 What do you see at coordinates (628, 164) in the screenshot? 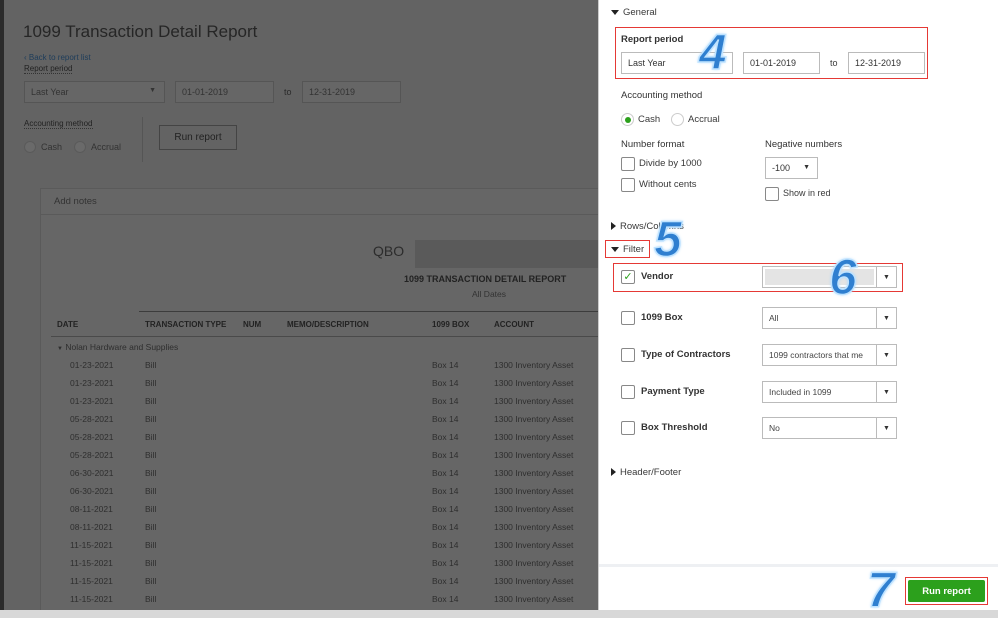
I see `divide-by-1000-checkbox` at bounding box center [628, 164].